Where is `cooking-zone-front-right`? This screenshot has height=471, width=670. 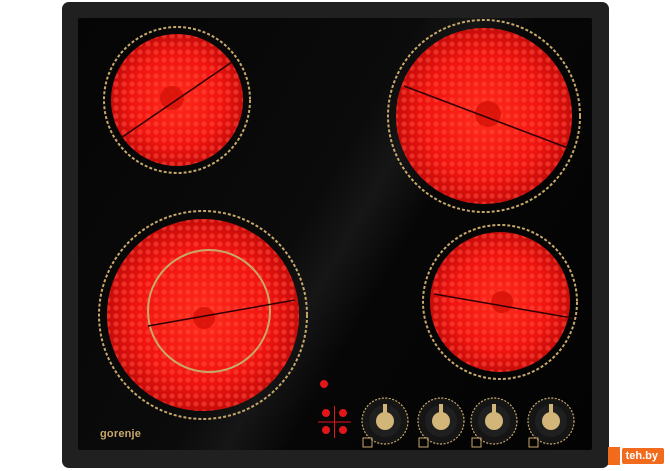
cooking-zone-front-right is located at coordinates (500, 302).